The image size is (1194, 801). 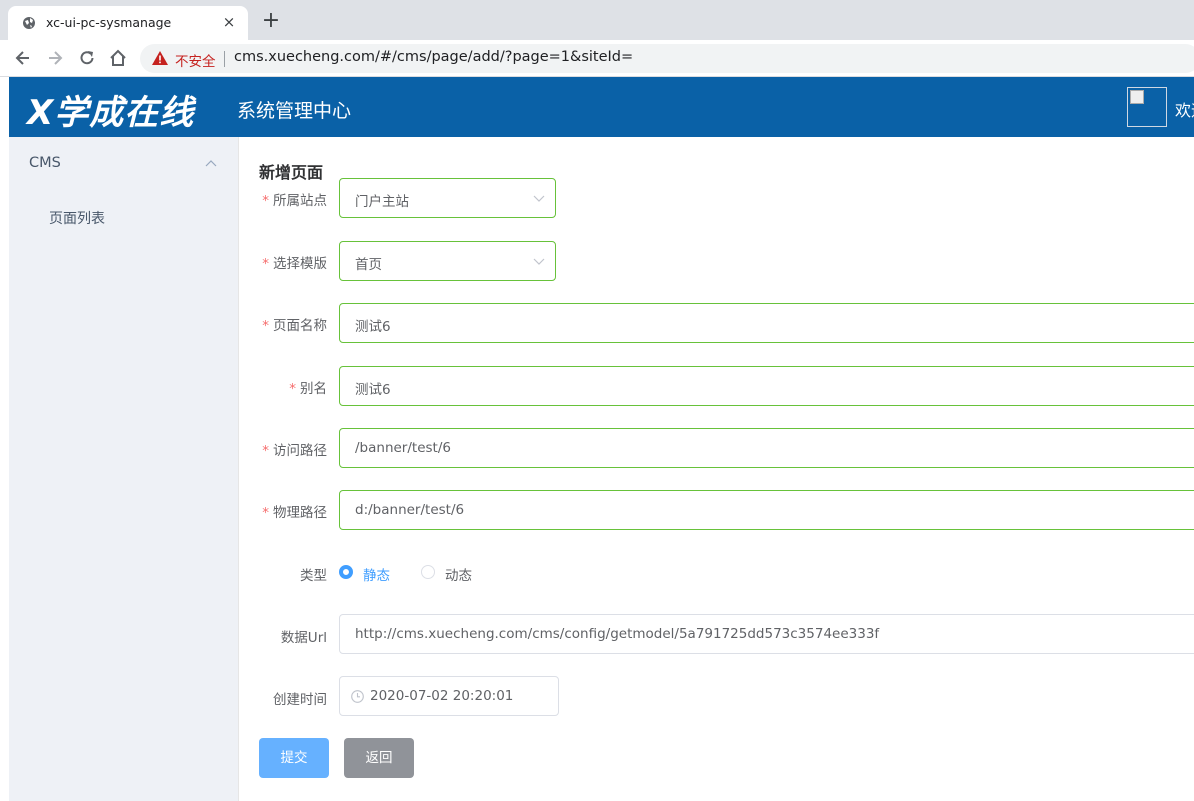 What do you see at coordinates (597, 20) in the screenshot?
I see `browser-tabstrip: xc-ui-pc-sysmanage × +` at bounding box center [597, 20].